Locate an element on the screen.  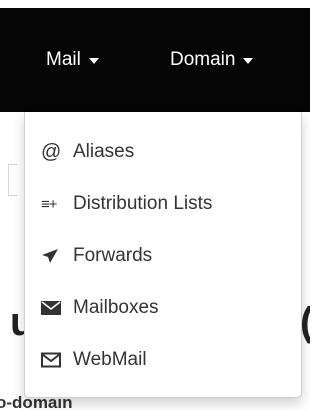
paper-plane-icon is located at coordinates (55, 256).